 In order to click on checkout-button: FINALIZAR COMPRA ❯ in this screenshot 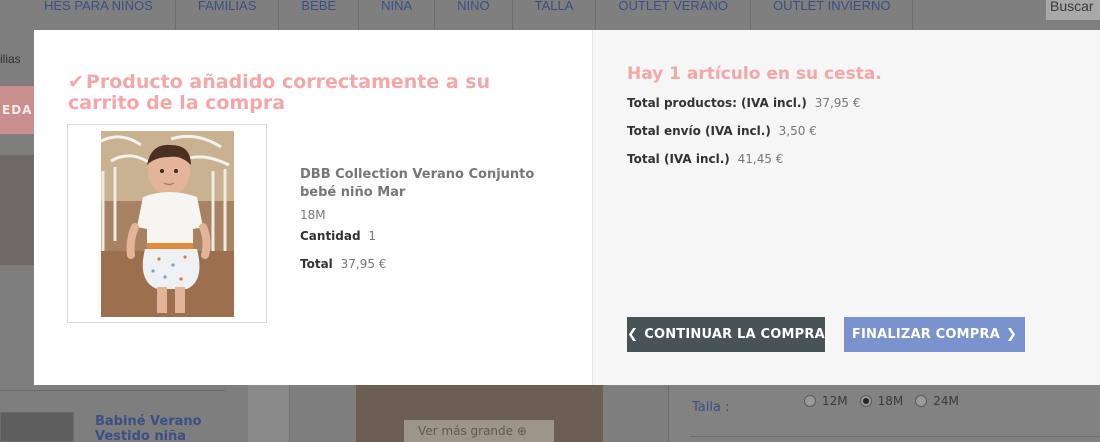, I will do `click(934, 334)`.